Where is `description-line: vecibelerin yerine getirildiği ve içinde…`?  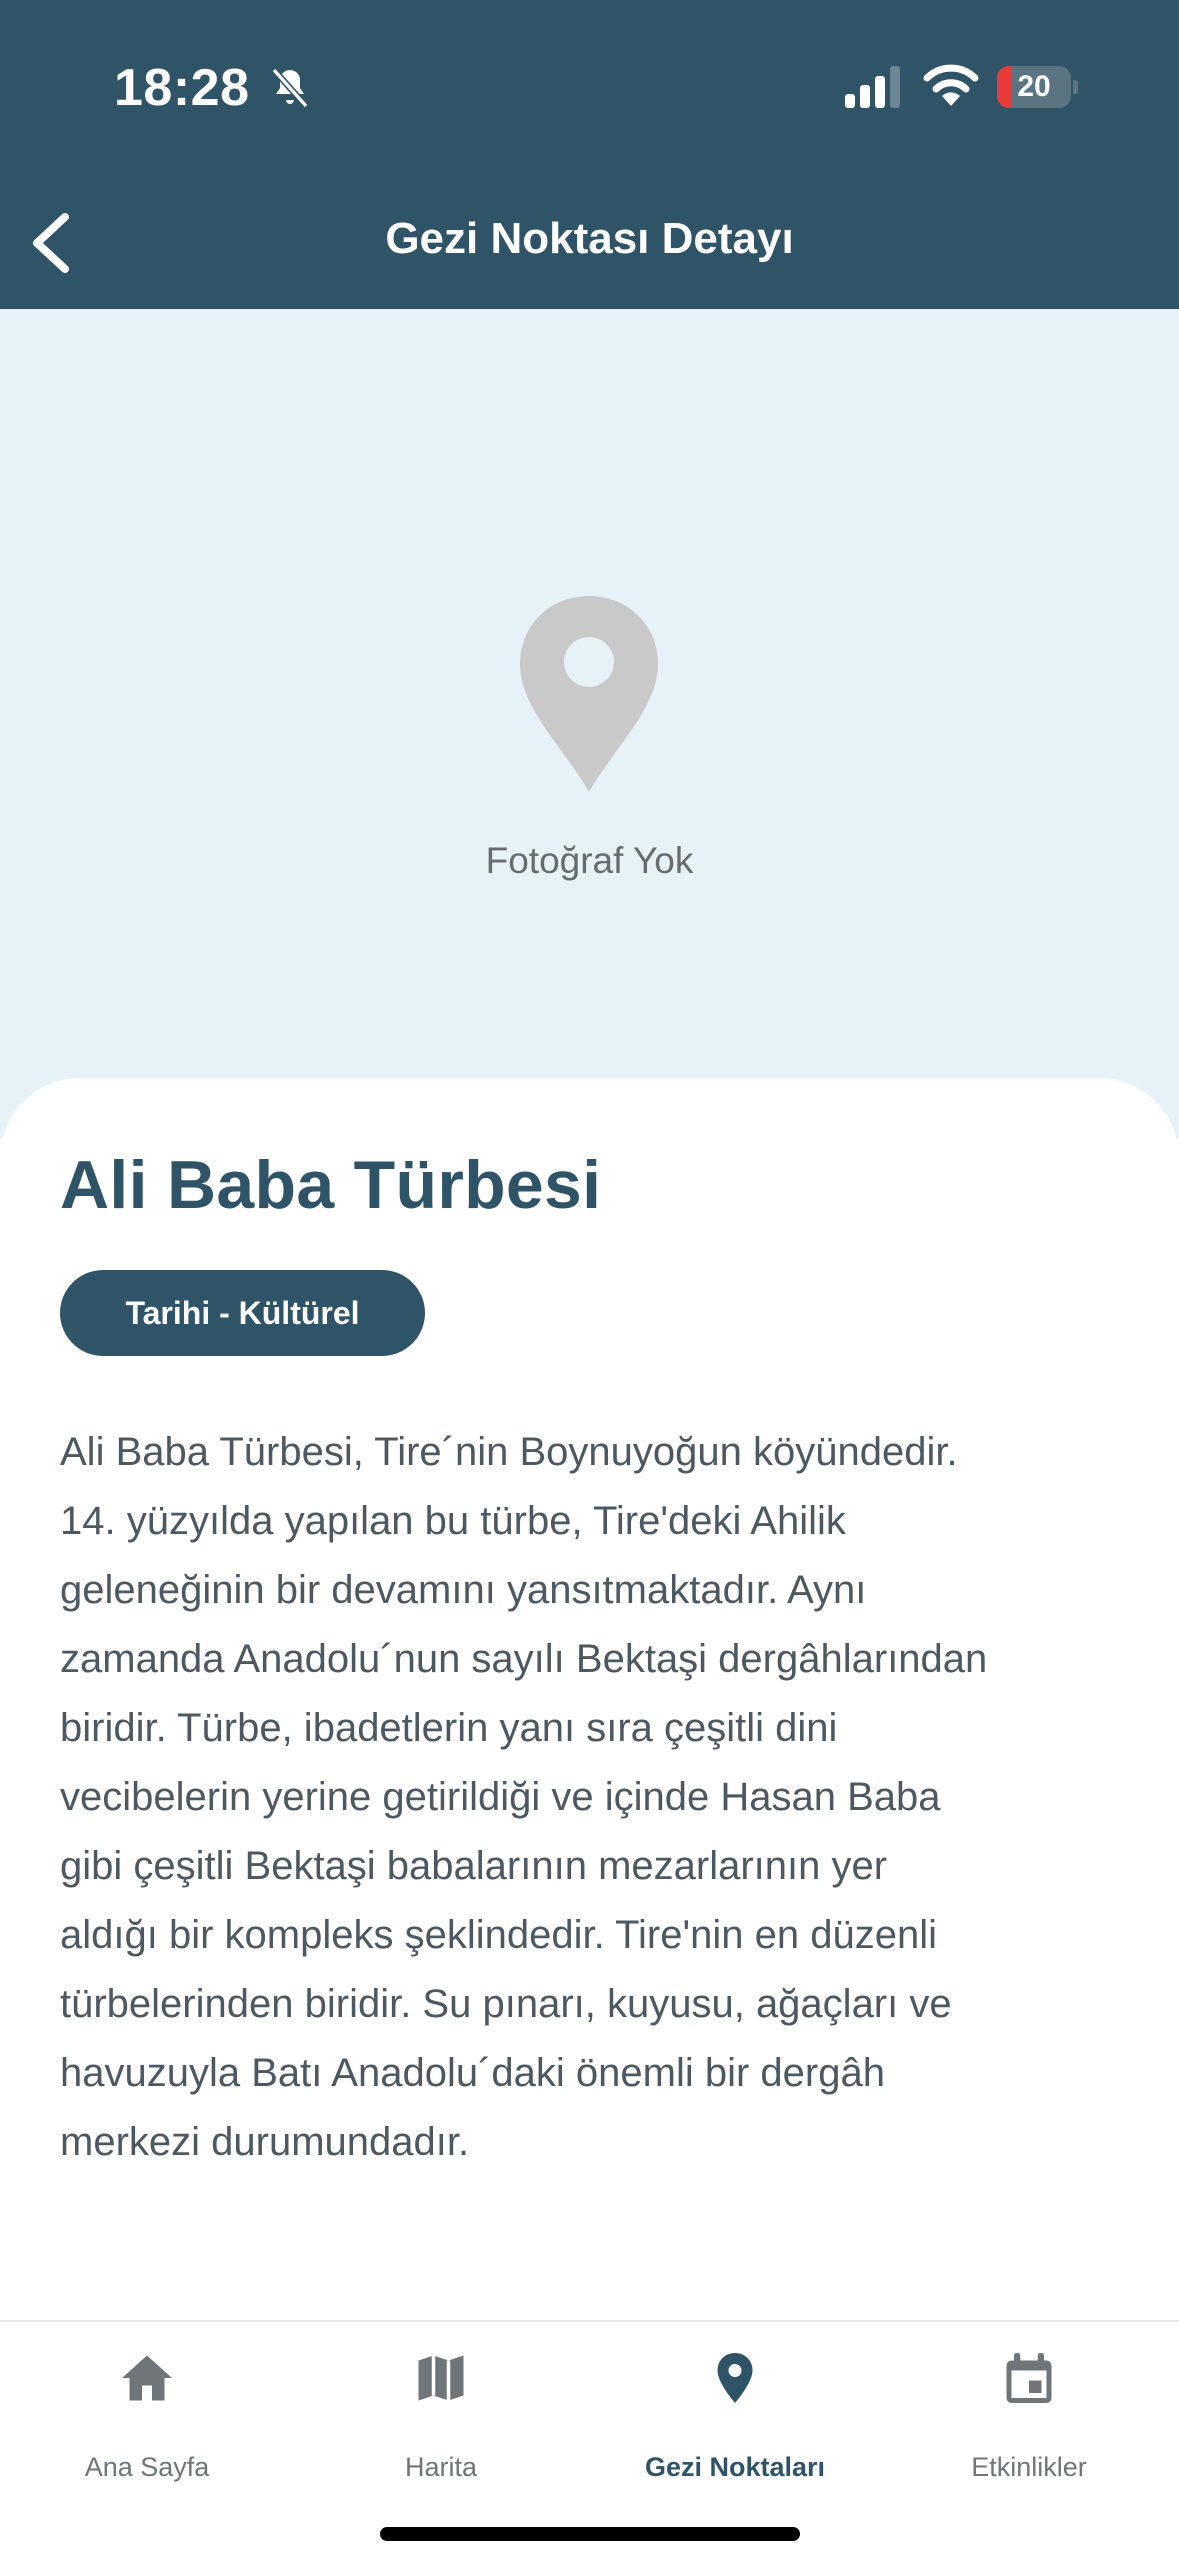 description-line: vecibelerin yerine getirildiği ve içinde… is located at coordinates (500, 1797).